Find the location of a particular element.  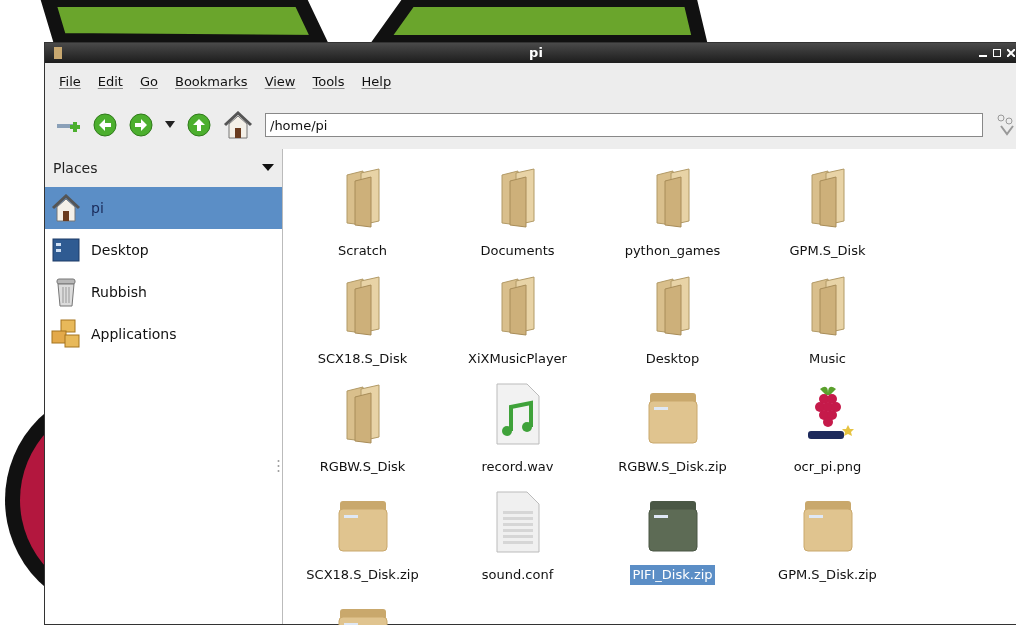

directory-entry: python_games is located at coordinates (672, 215).